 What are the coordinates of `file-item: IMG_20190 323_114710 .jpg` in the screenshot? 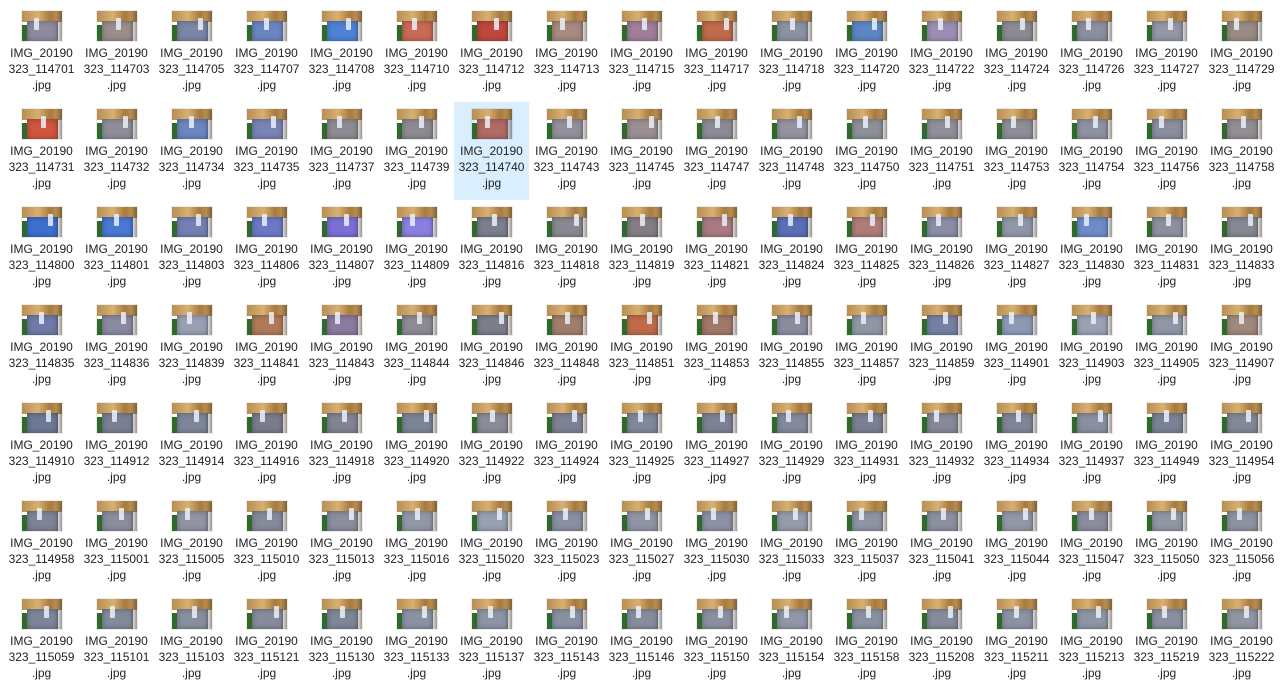 It's located at (416, 53).